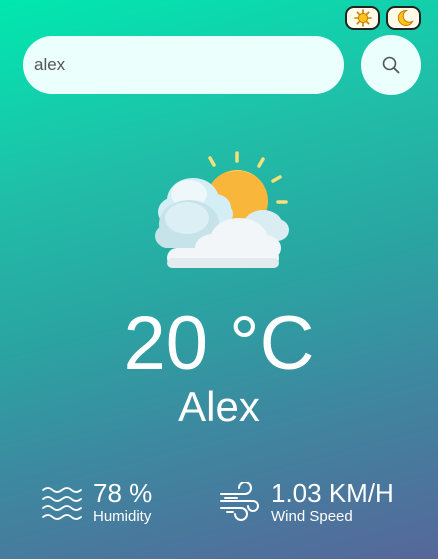 The image size is (438, 559). I want to click on moon-icon, so click(405, 17).